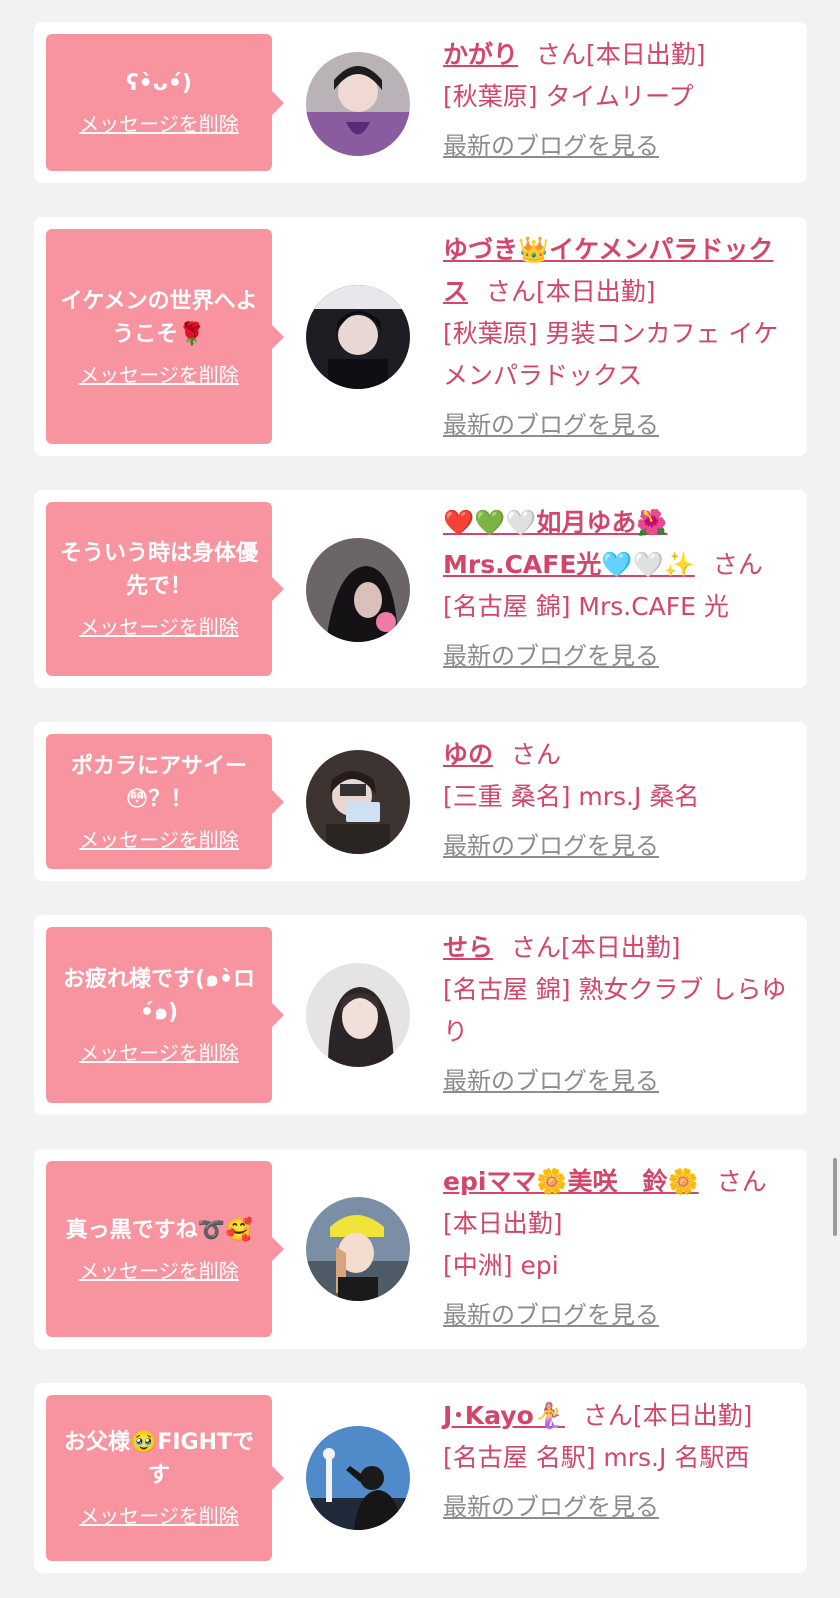 The height and width of the screenshot is (1598, 840). Describe the element at coordinates (501, 1265) in the screenshot. I see `shop-name: [中洲] epi` at that location.